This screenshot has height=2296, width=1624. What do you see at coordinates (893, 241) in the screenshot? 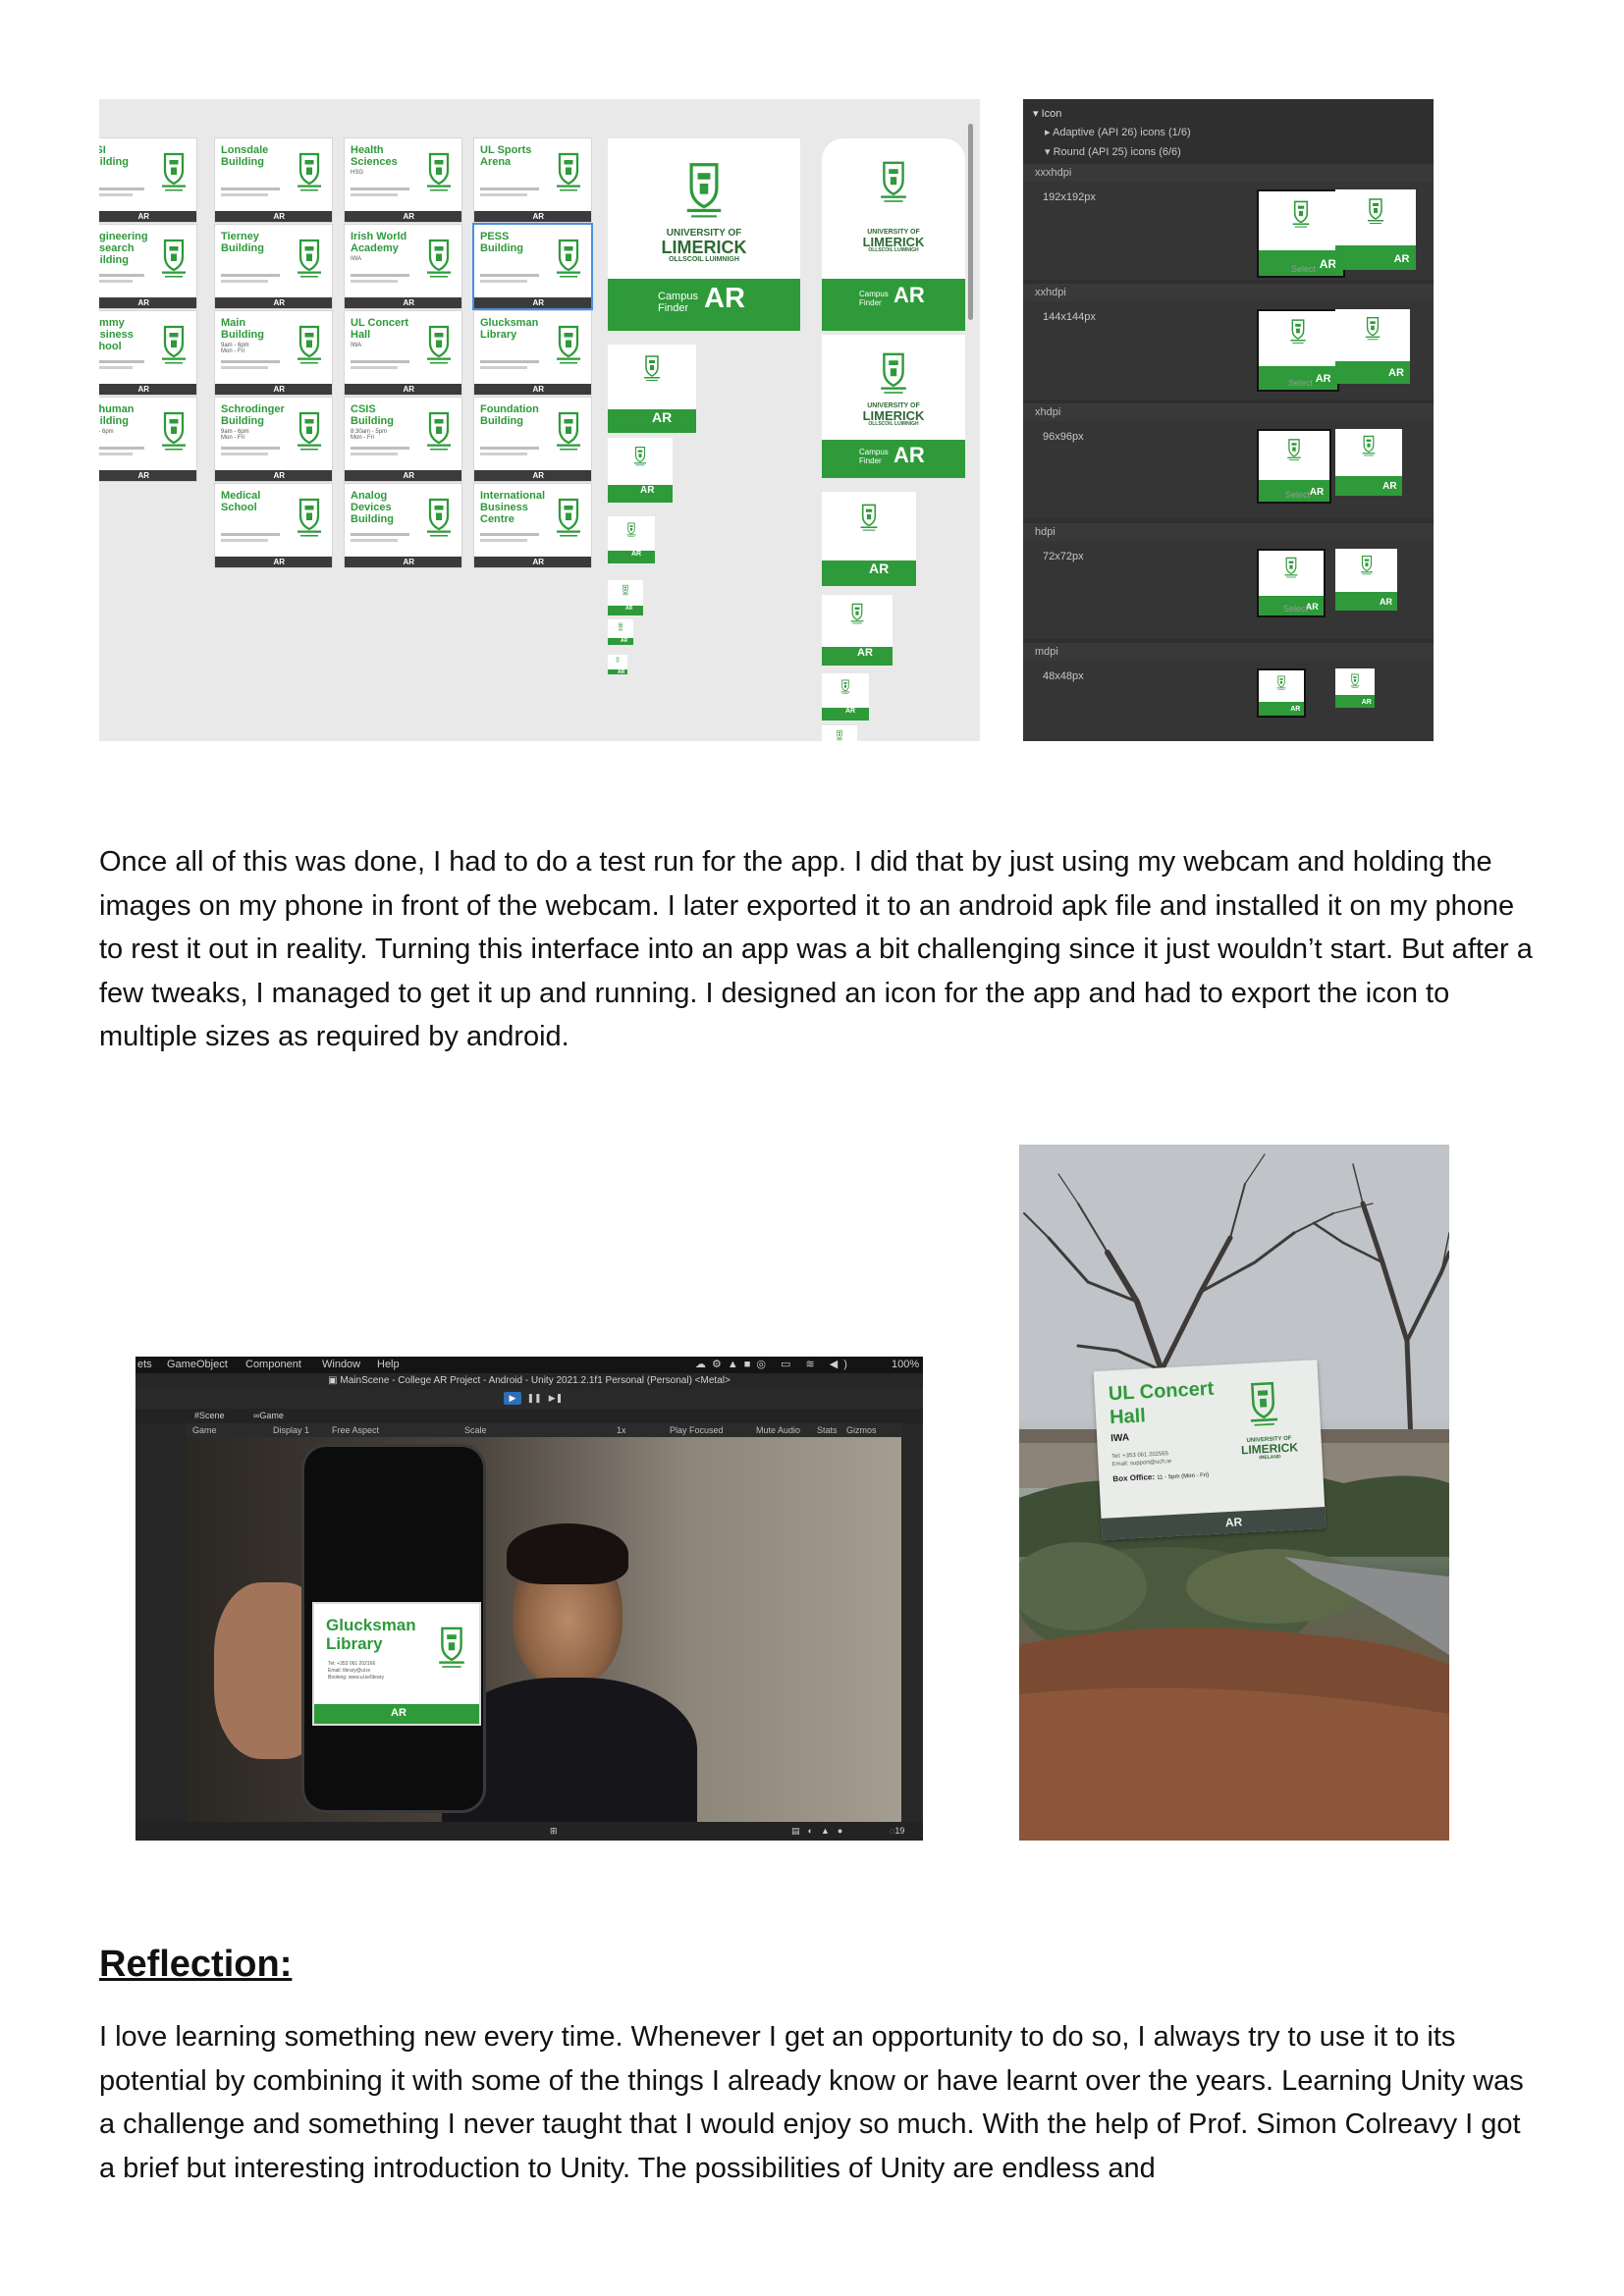
I see `icon-ul-wordmark: UNIVERSITY OF LIMERICK OLLSCOIL LUIMNIGH` at bounding box center [893, 241].